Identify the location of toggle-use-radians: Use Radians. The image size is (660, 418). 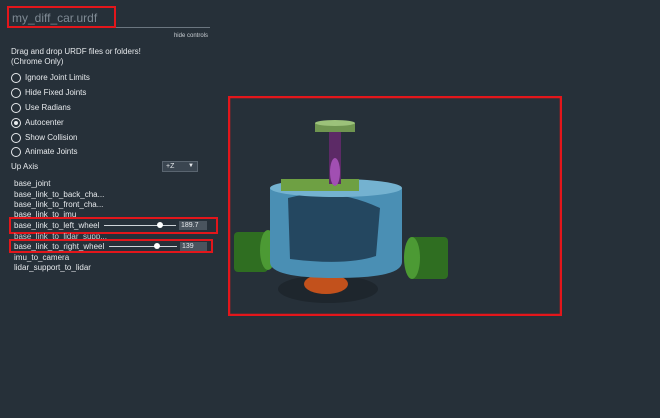
(41, 107).